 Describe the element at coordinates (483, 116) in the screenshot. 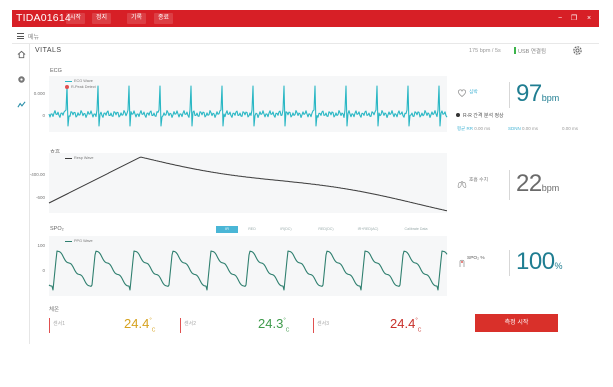

I see `rr-status-text: R-R 간격 분석 정상` at that location.